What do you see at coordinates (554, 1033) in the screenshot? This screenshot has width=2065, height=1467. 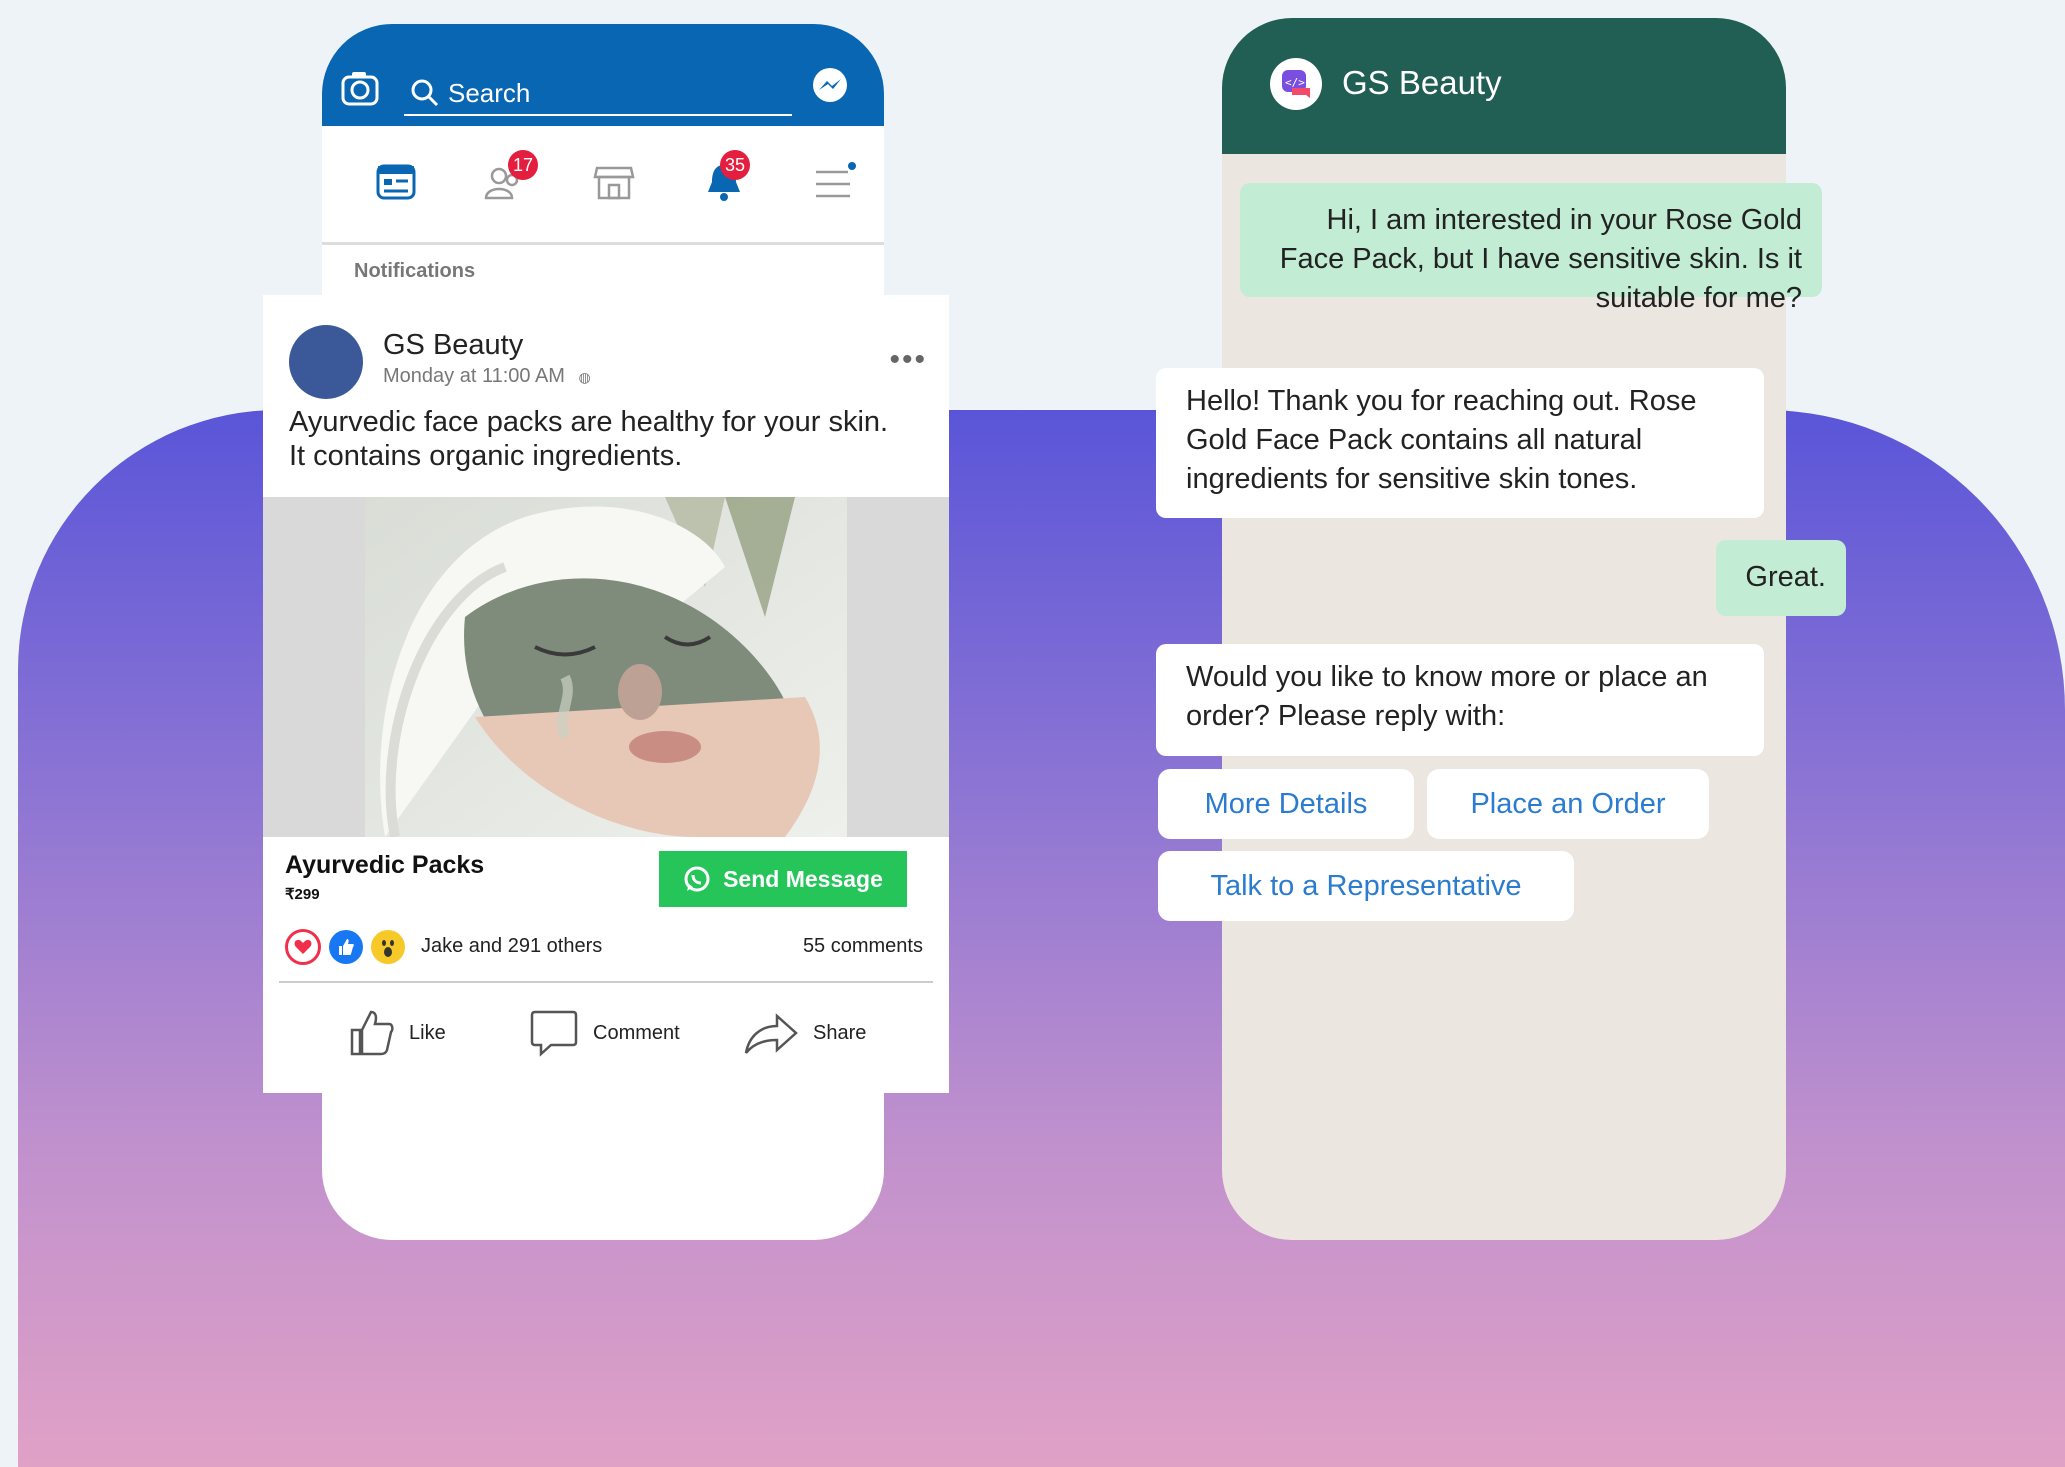 I see `comment-bubble-icon` at bounding box center [554, 1033].